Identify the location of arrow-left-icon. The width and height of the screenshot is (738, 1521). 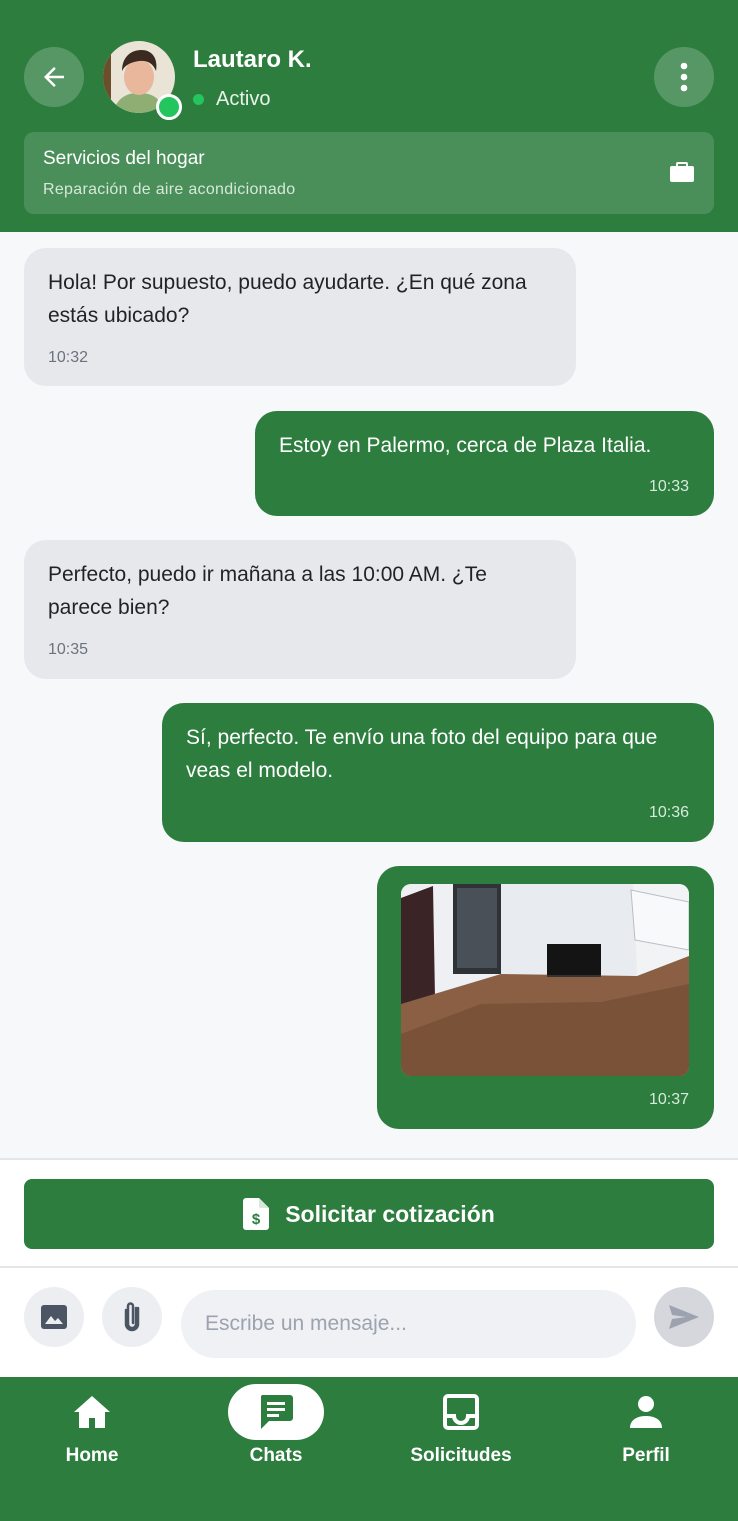
(54, 77).